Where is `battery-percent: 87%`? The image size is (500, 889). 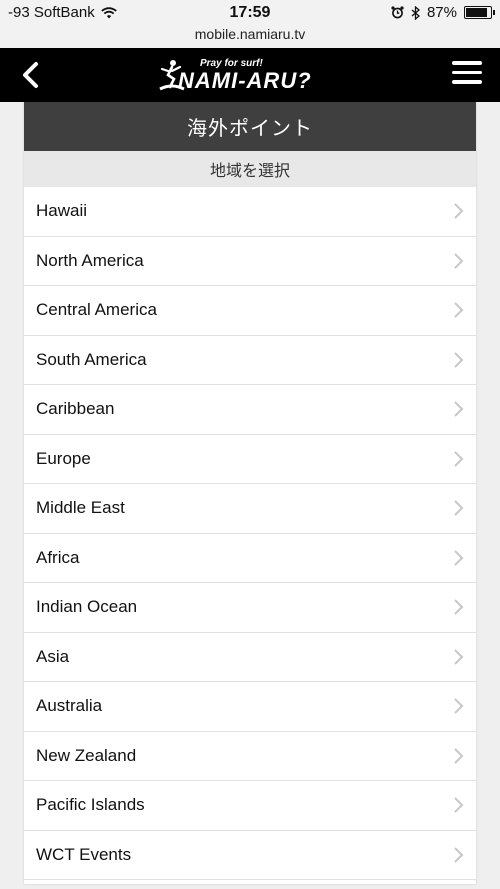 battery-percent: 87% is located at coordinates (441, 12).